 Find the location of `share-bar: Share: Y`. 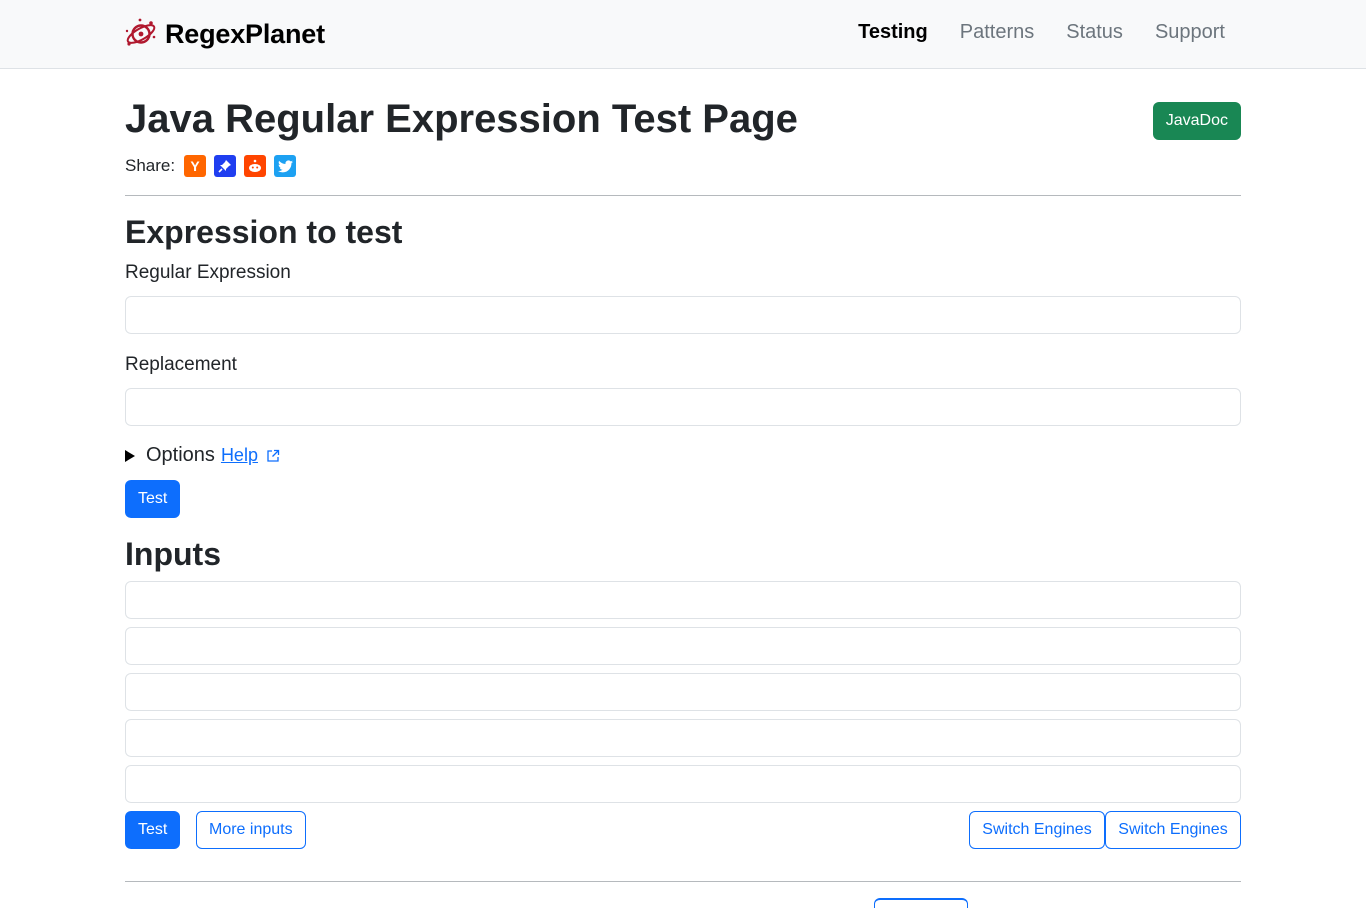

share-bar: Share: Y is located at coordinates (214, 166).